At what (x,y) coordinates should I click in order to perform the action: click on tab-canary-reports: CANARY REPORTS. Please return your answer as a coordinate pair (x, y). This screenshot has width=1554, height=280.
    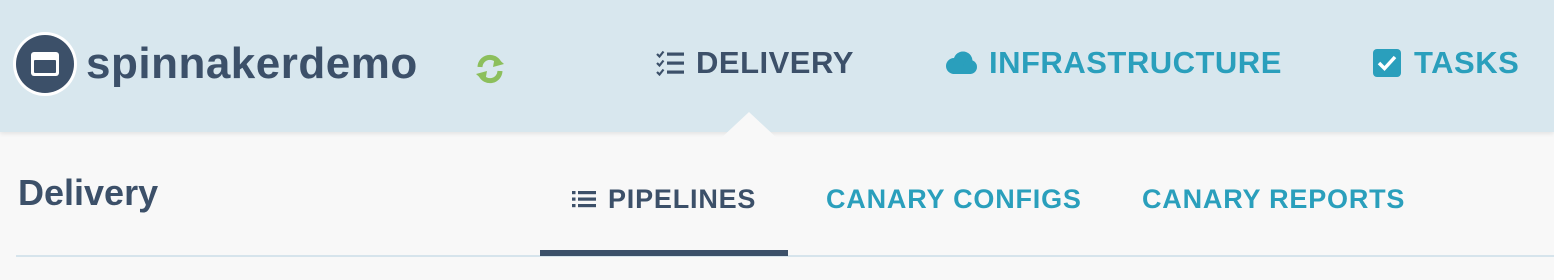
    Looking at the image, I should click on (1273, 199).